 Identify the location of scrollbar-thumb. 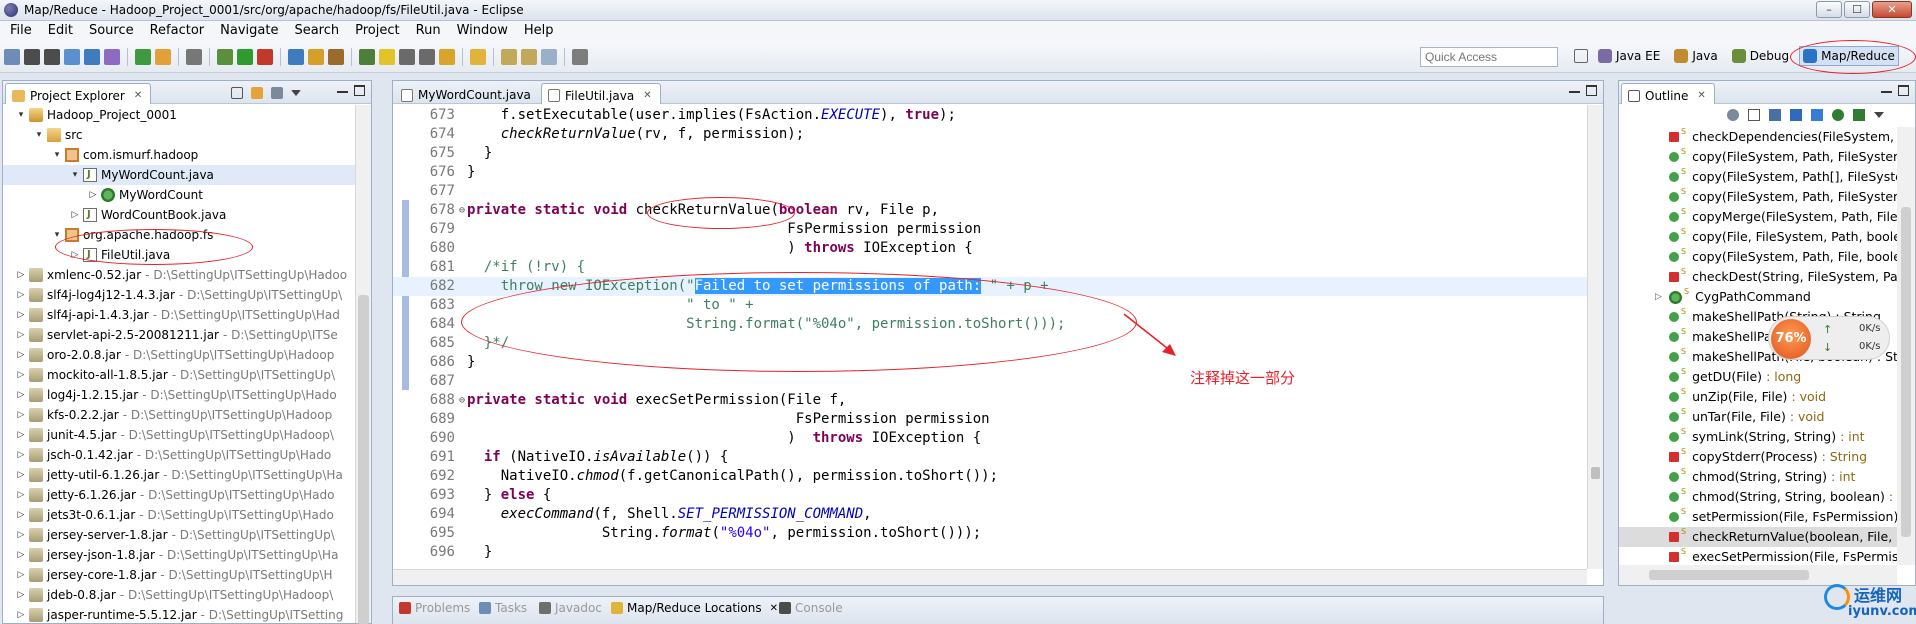
(1595, 473).